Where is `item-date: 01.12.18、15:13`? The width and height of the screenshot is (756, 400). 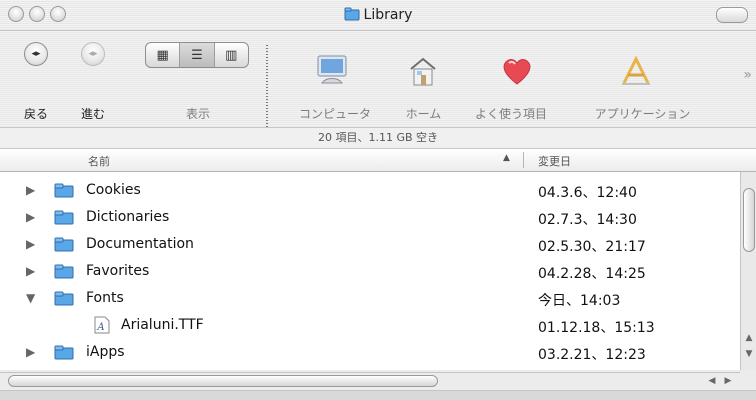
item-date: 01.12.18、15:13 is located at coordinates (596, 328).